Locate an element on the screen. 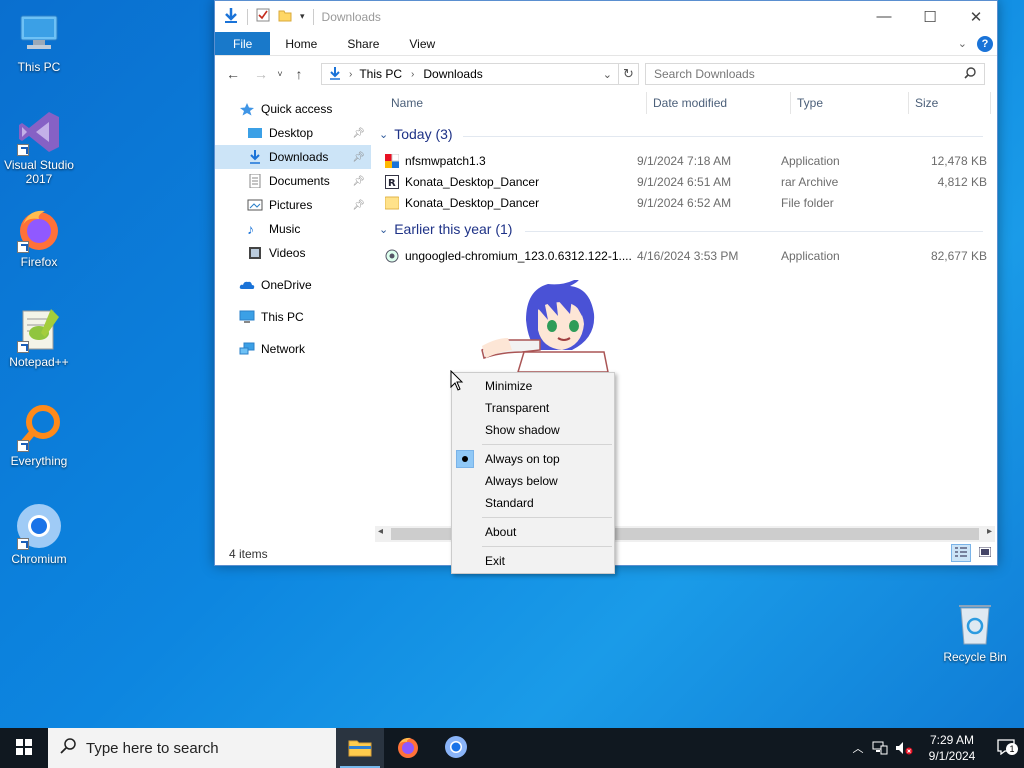  refresh-button: ↻ is located at coordinates (628, 74).